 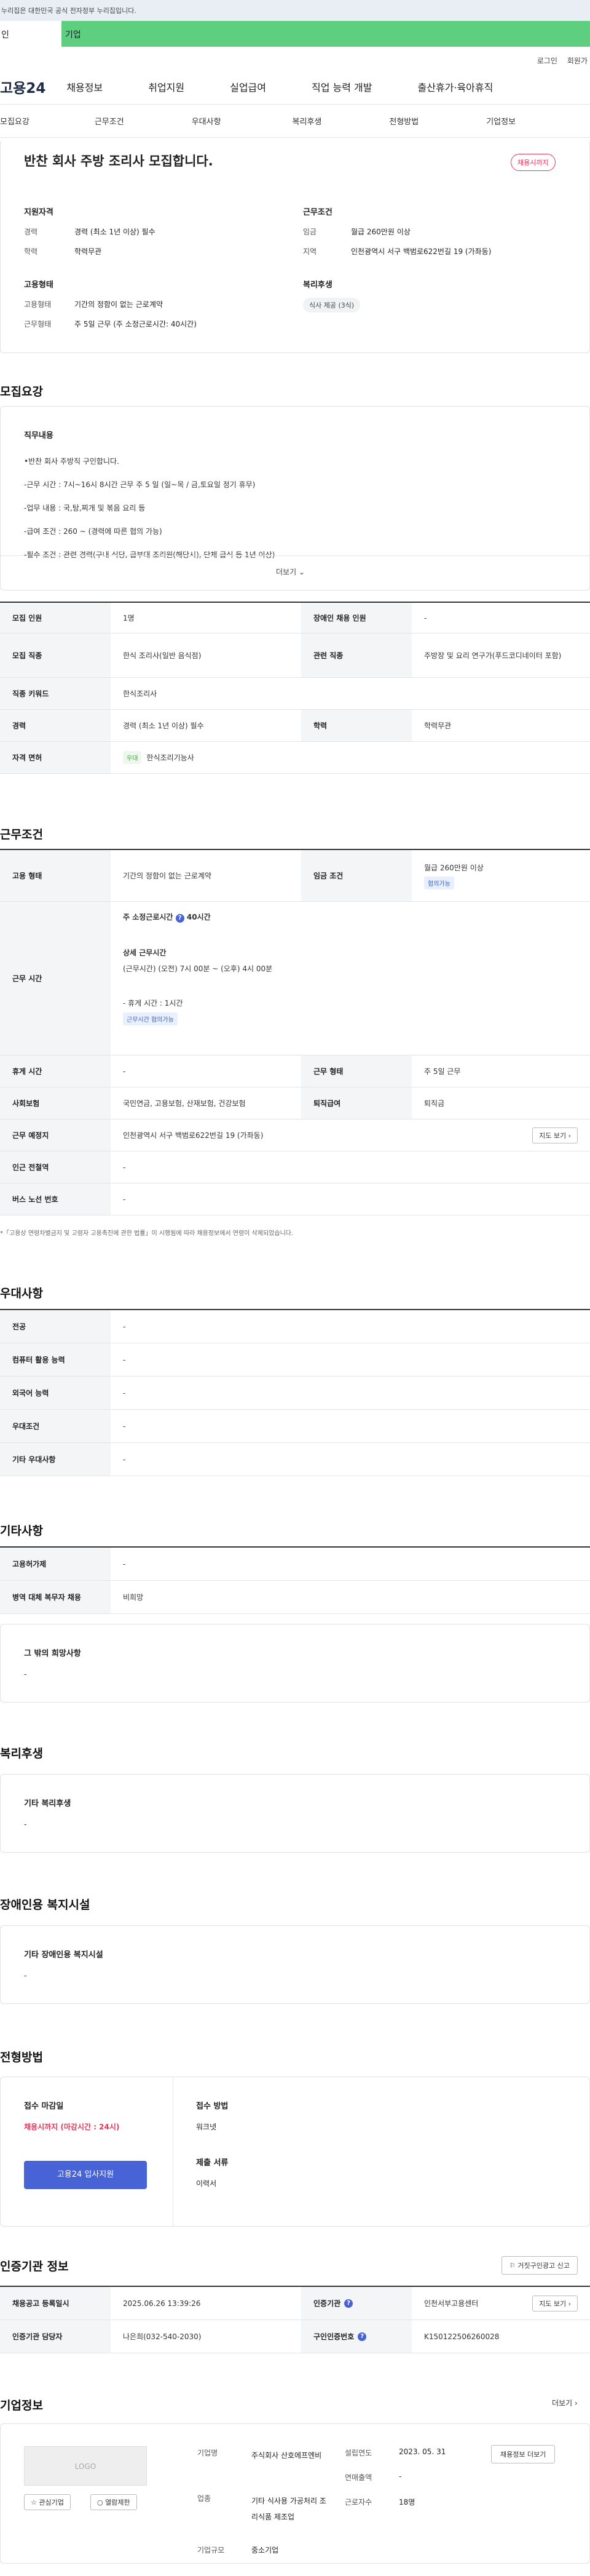 What do you see at coordinates (114, 2502) in the screenshot?
I see `restrict-button: ○ 열람제한` at bounding box center [114, 2502].